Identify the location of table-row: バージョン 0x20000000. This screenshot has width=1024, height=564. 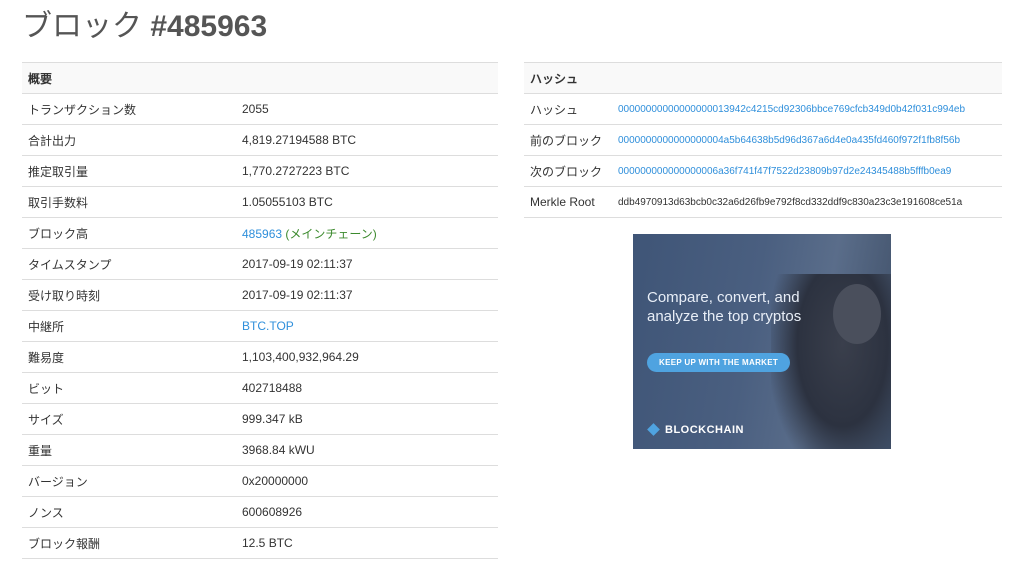
(260, 481).